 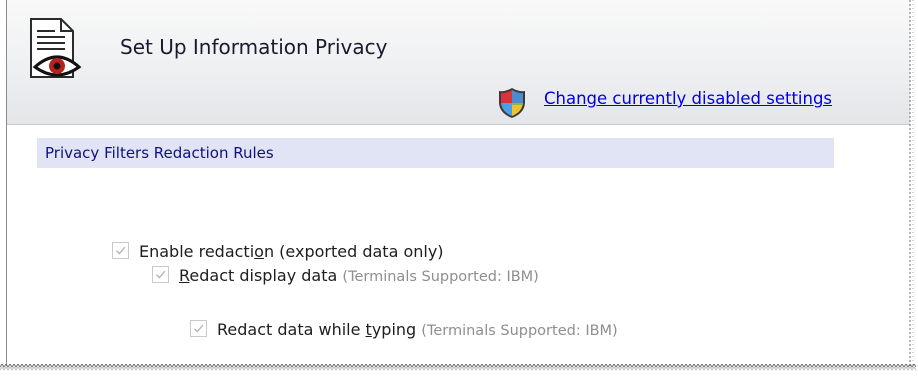 I want to click on redact-display-data-checkbox, so click(x=160, y=274).